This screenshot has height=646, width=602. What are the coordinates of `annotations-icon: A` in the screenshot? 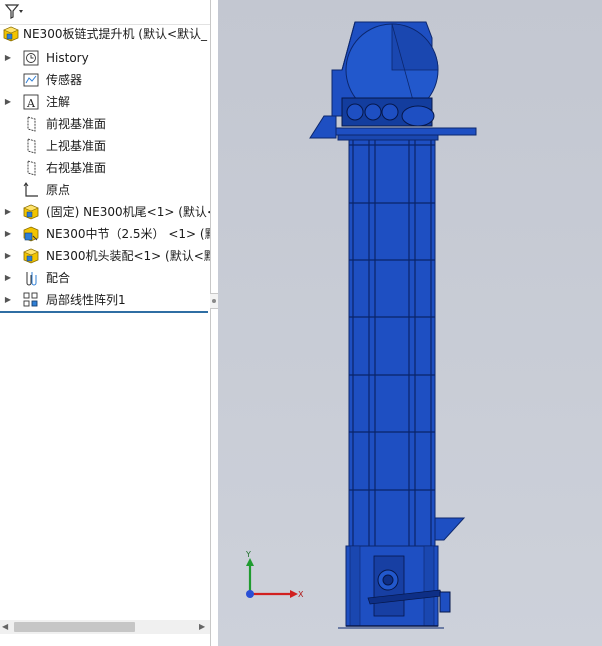 It's located at (31, 102).